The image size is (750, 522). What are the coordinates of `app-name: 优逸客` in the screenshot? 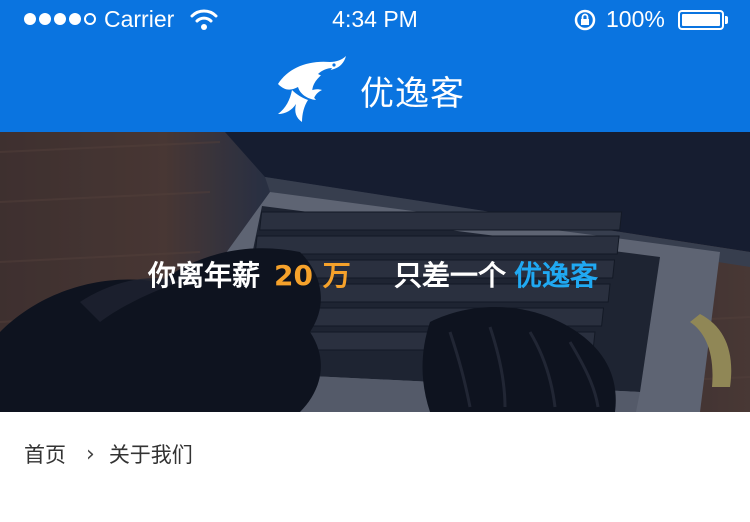 It's located at (412, 94).